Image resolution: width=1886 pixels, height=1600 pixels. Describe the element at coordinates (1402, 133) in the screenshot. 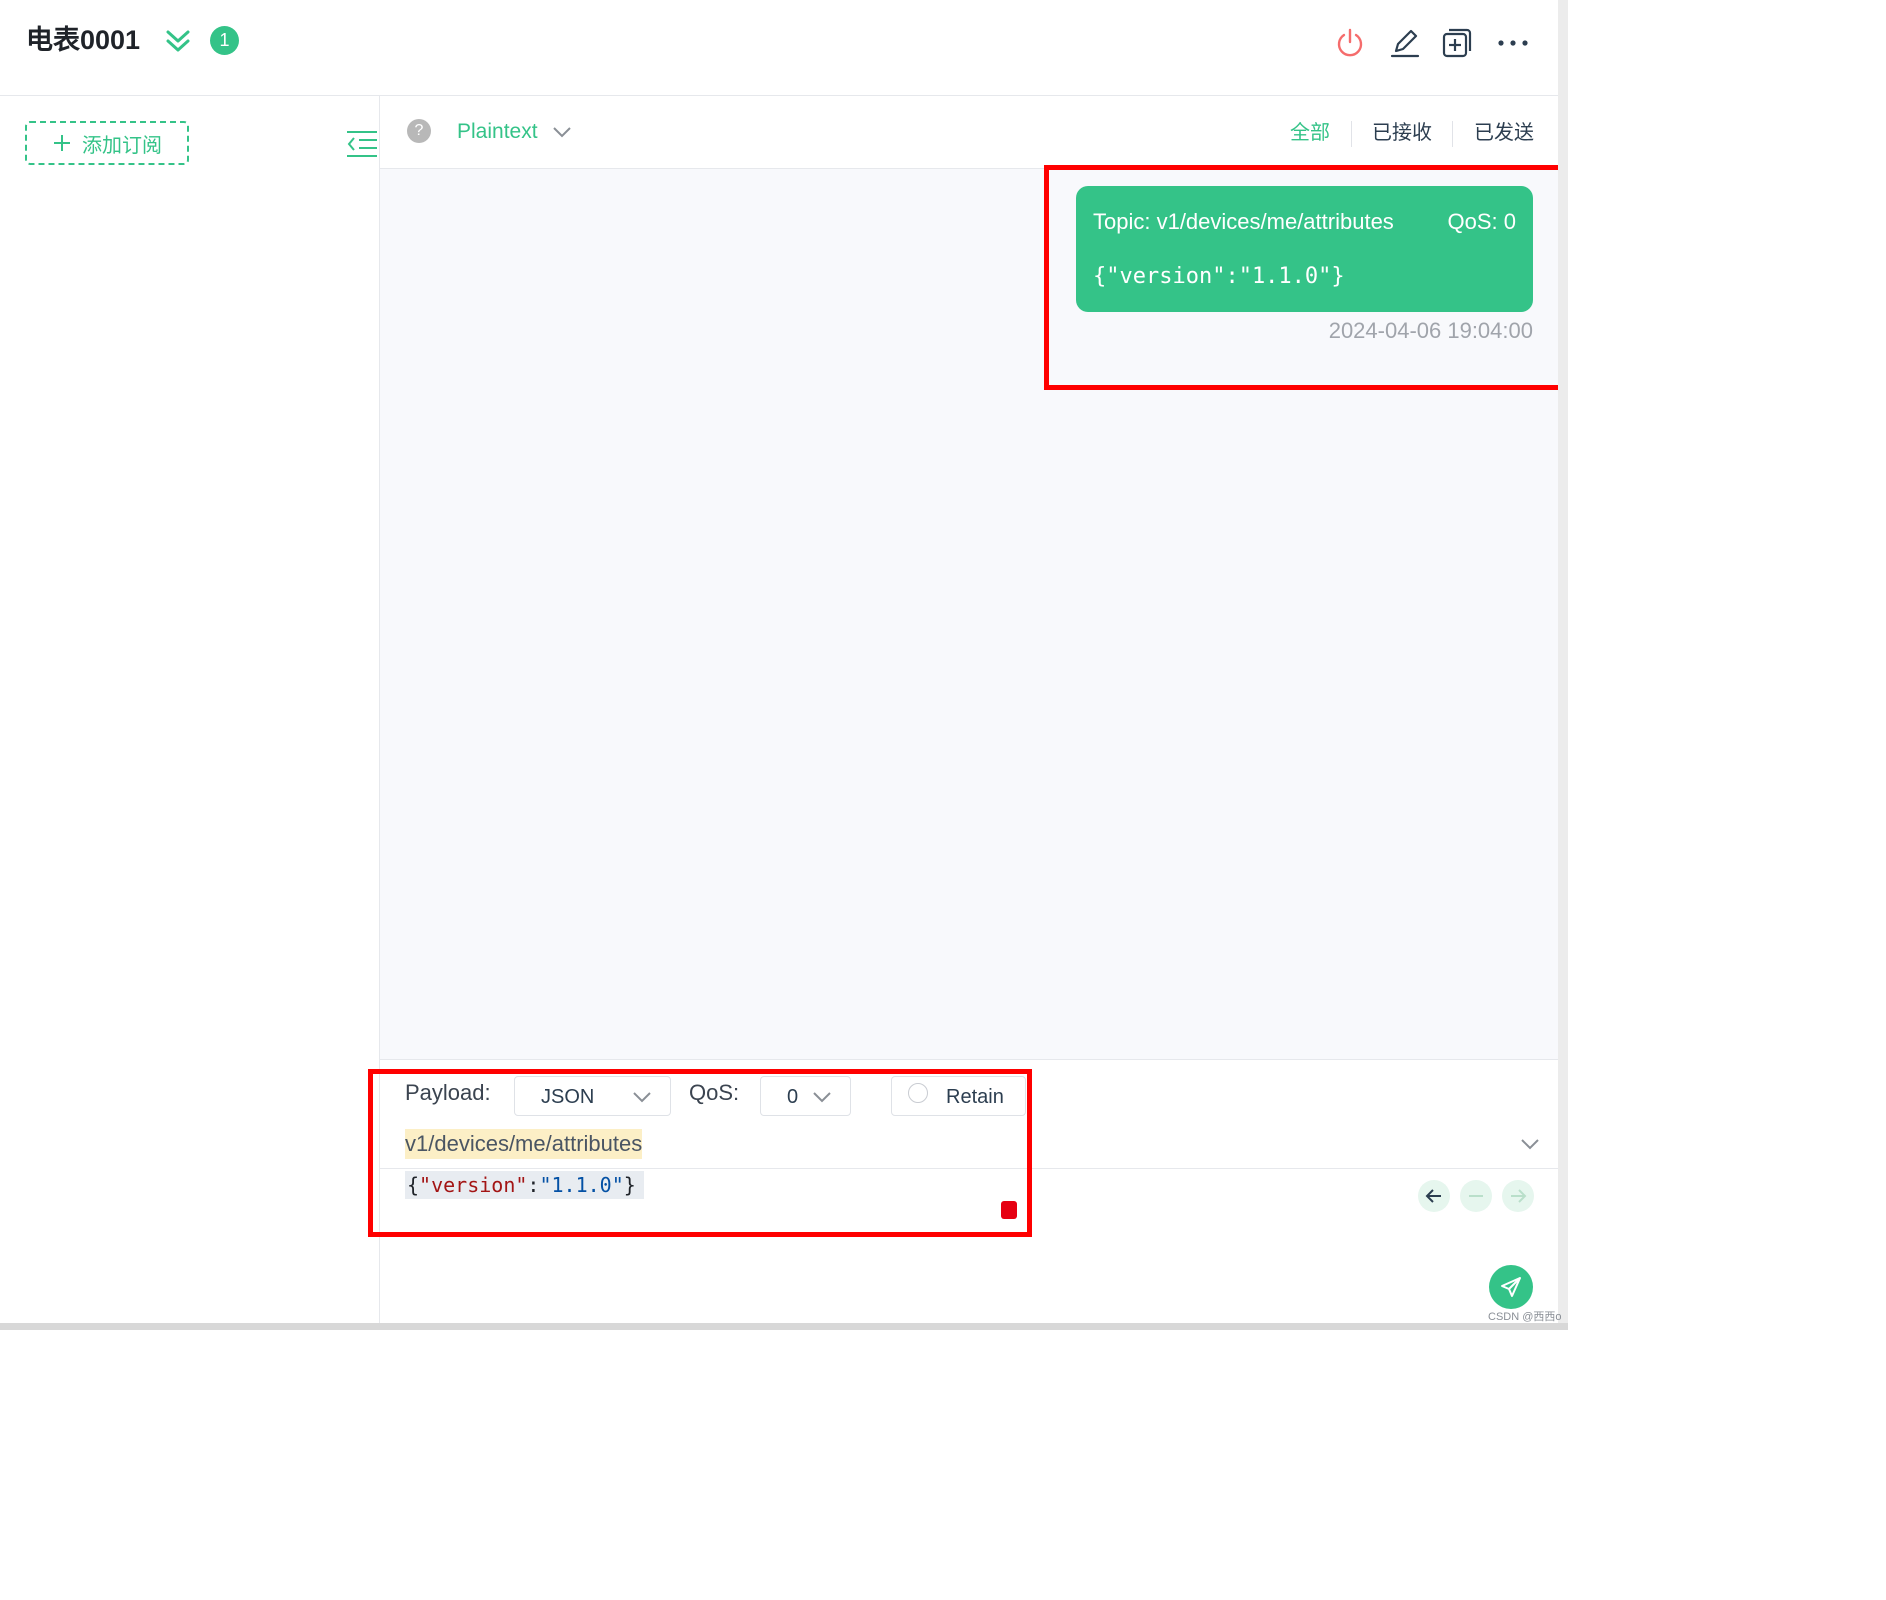

I see `filter-received-tab: 已接收` at that location.